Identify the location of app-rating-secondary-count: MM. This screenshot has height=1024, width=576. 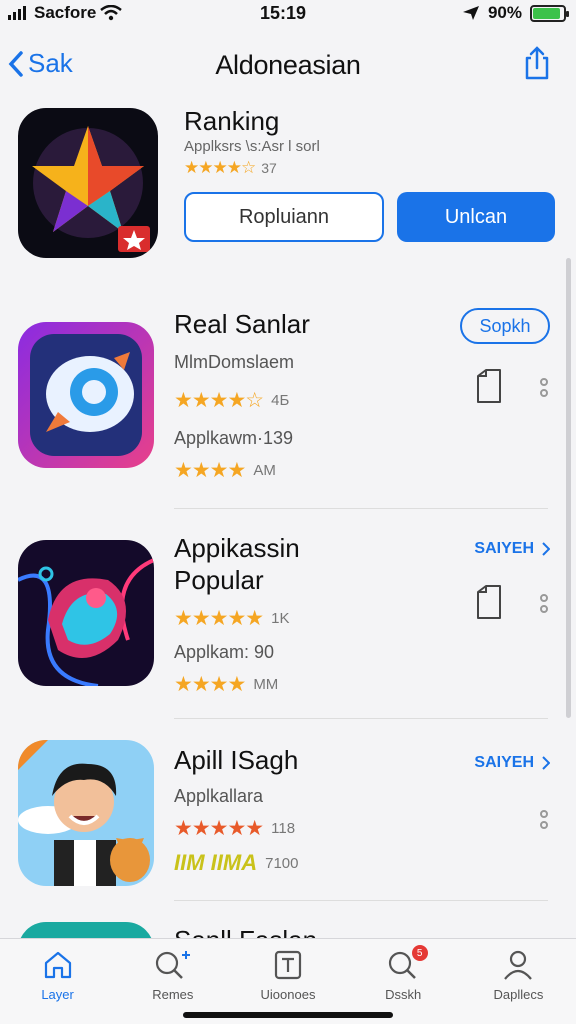
(266, 684).